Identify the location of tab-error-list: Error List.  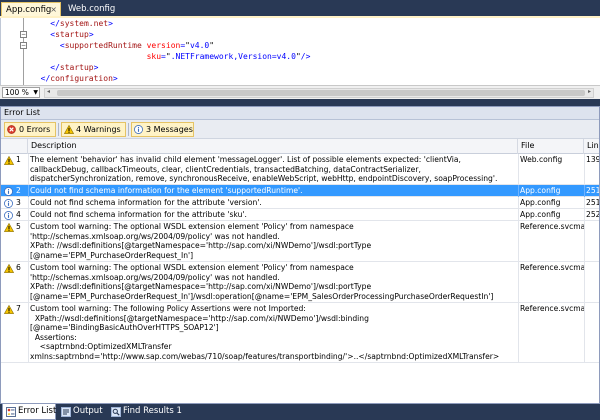
(29, 412).